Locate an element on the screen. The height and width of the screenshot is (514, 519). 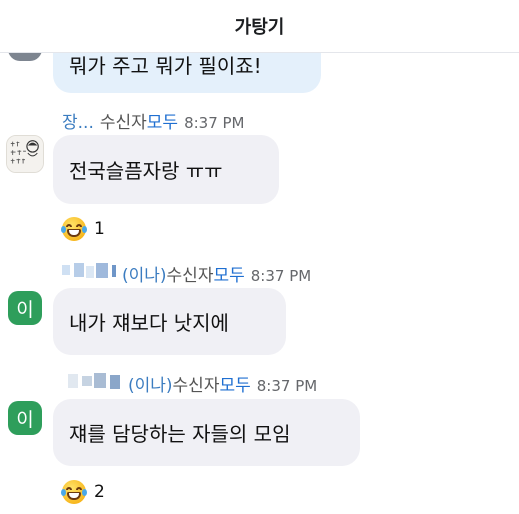
message-bubble: 전국슬픔자랑 ㅠㅠ is located at coordinates (166, 169).